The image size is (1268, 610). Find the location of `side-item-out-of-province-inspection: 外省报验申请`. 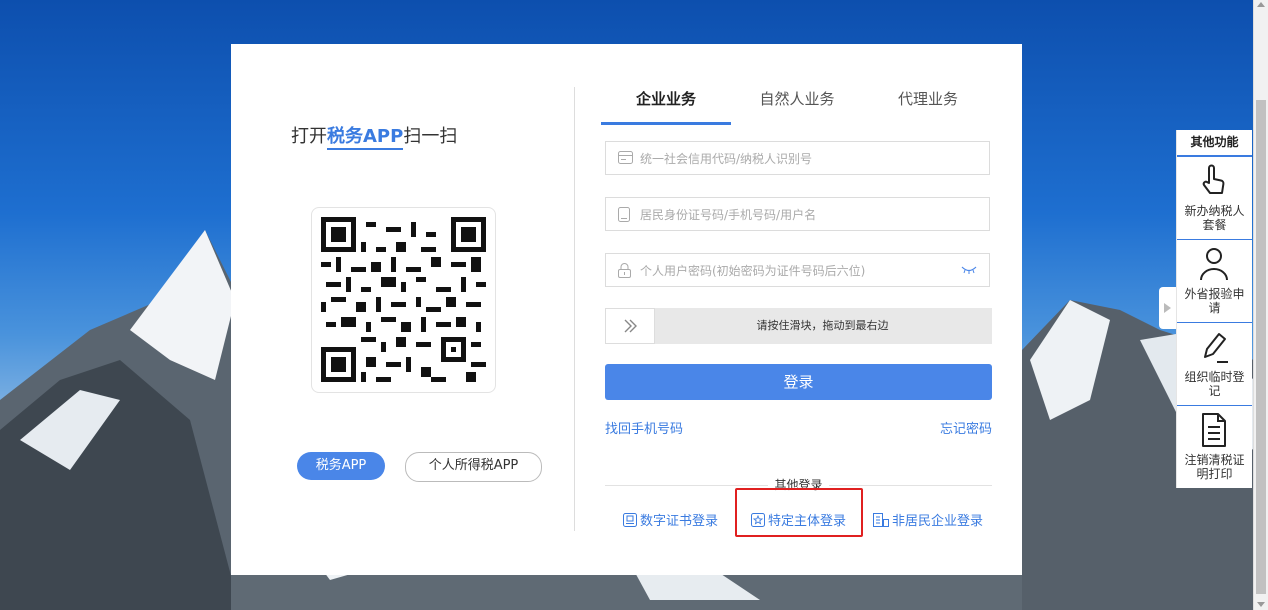

side-item-out-of-province-inspection: 外省报验申请 is located at coordinates (1214, 281).